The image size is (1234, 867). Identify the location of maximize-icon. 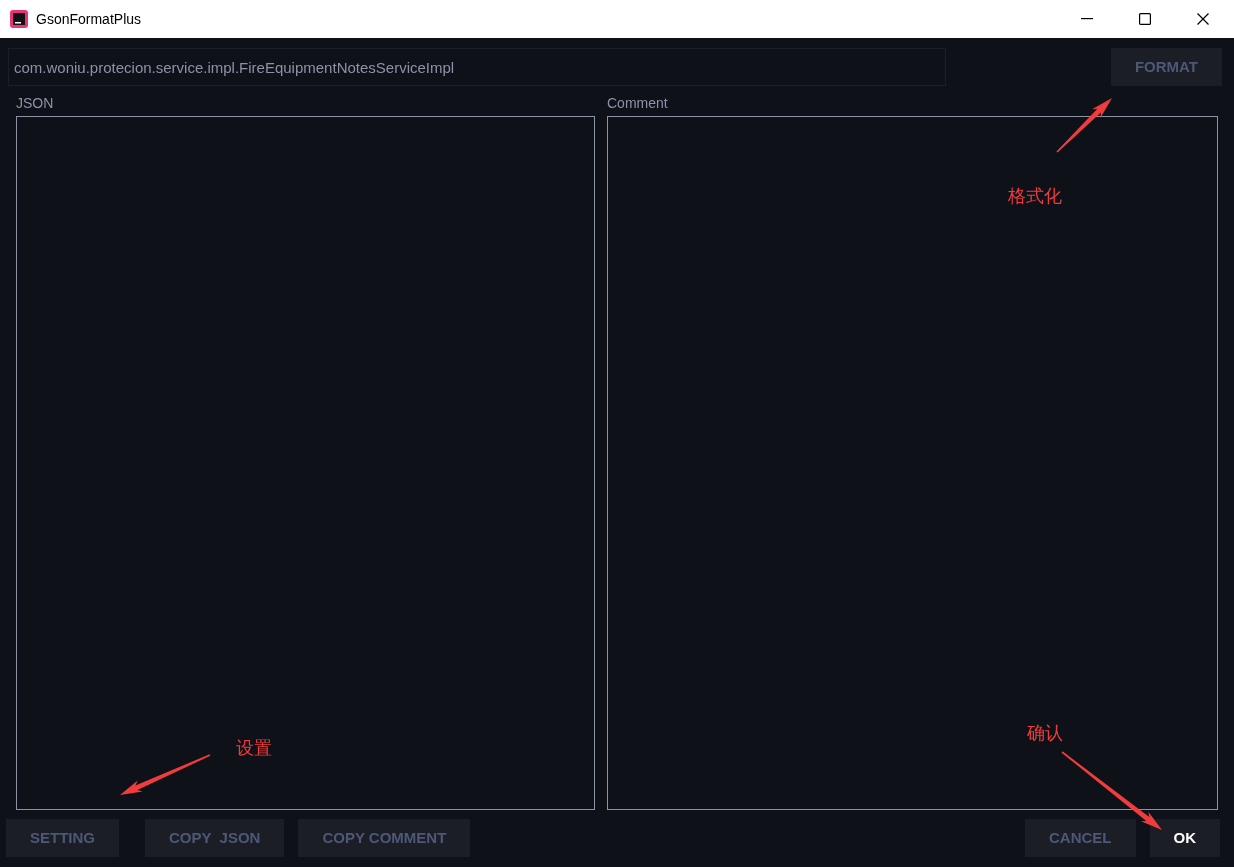
(1145, 19).